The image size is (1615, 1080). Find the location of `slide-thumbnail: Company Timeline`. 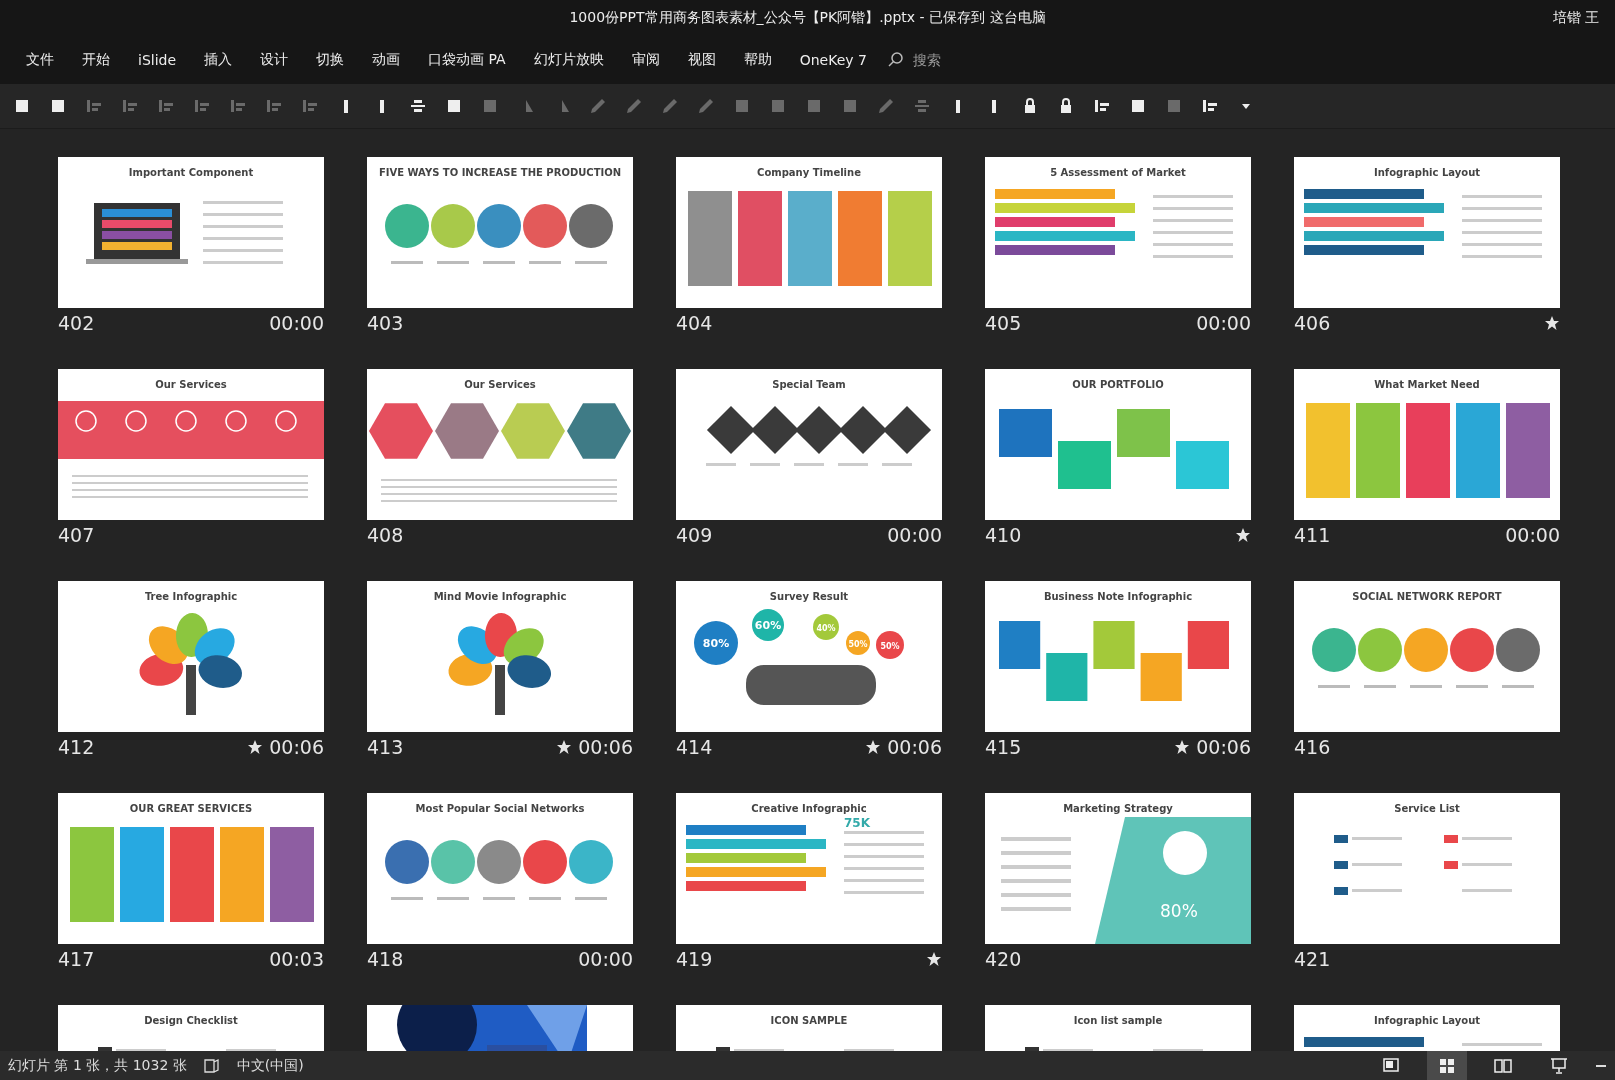

slide-thumbnail: Company Timeline is located at coordinates (809, 232).